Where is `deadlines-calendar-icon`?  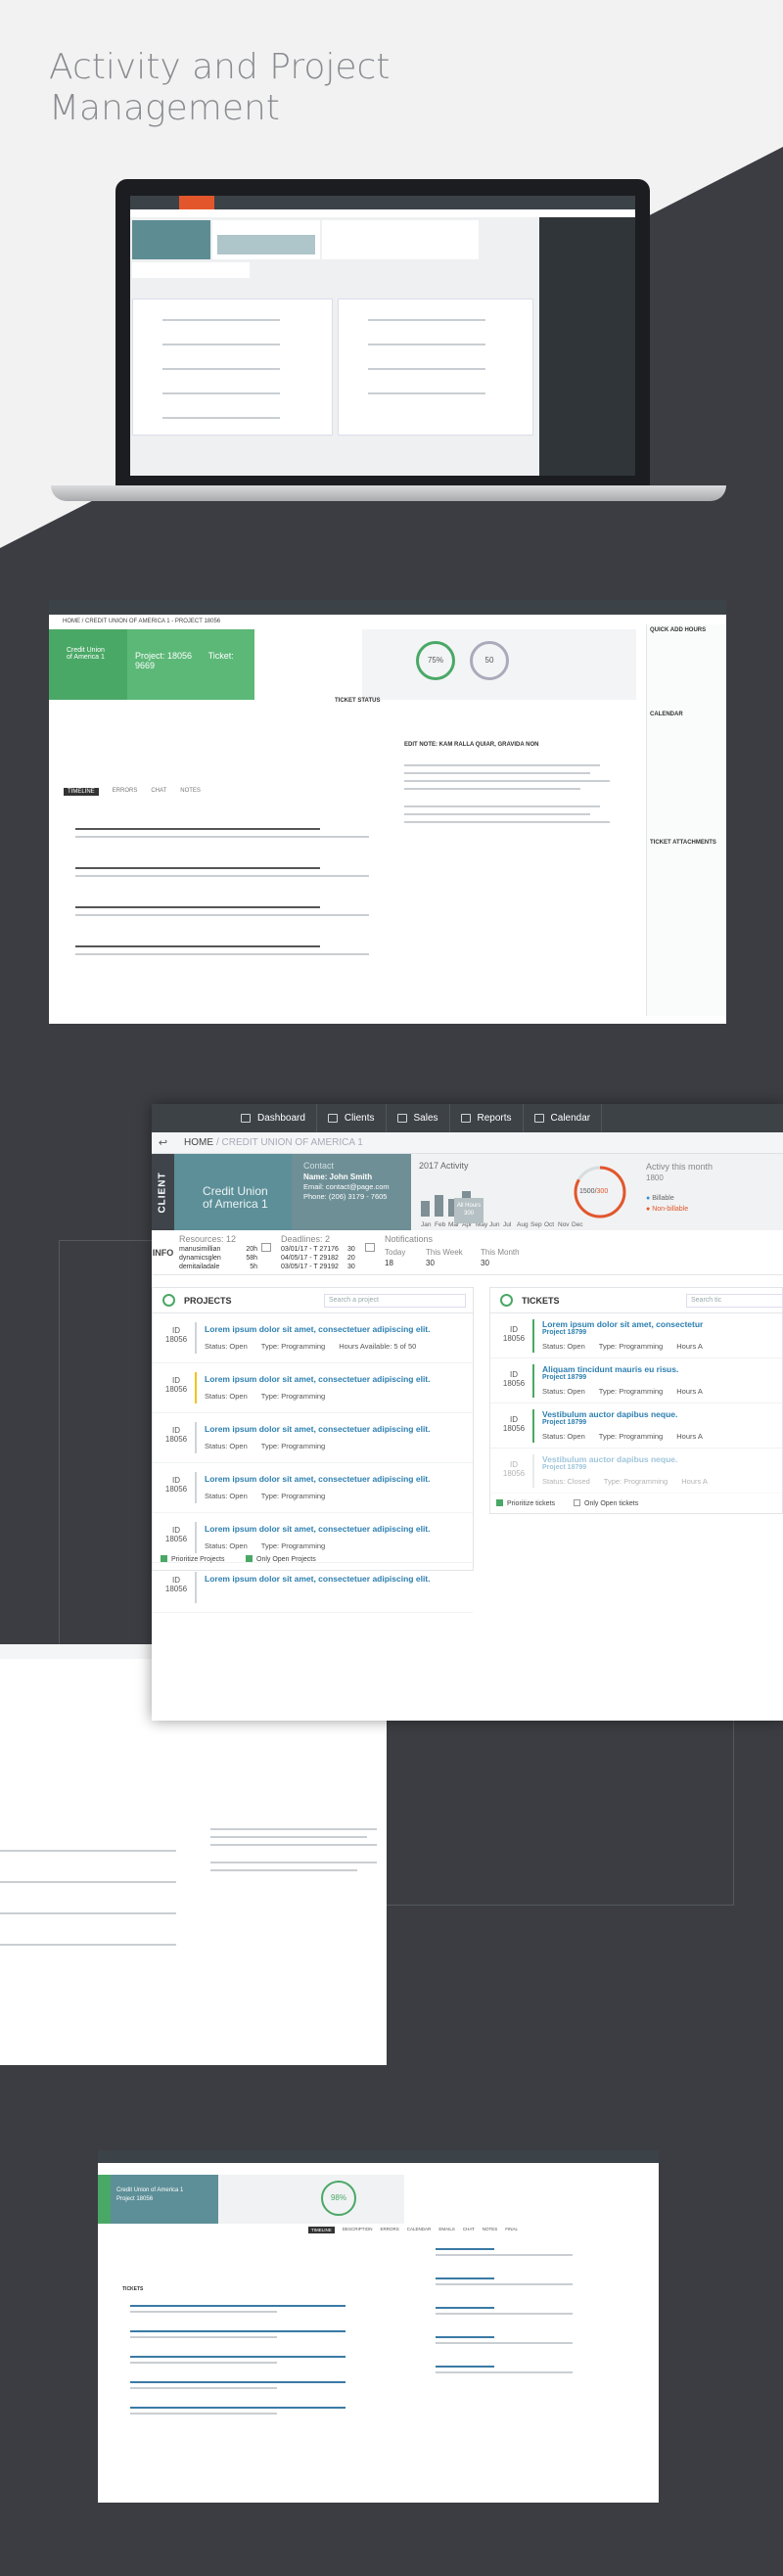 deadlines-calendar-icon is located at coordinates (370, 1248).